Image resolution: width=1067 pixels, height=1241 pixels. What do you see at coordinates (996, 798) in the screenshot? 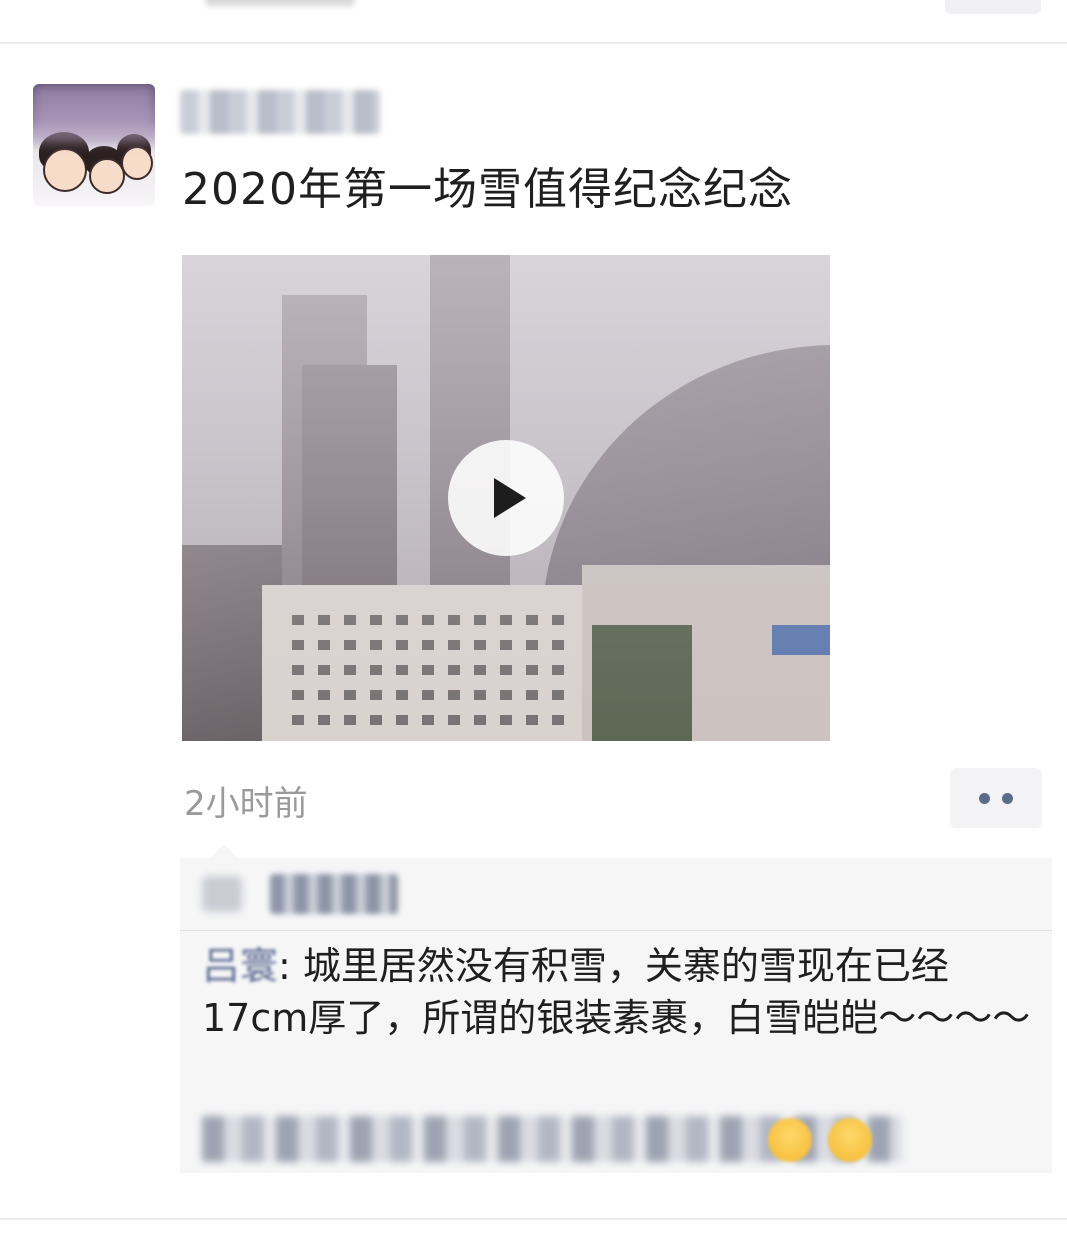
I see `more-options-button` at bounding box center [996, 798].